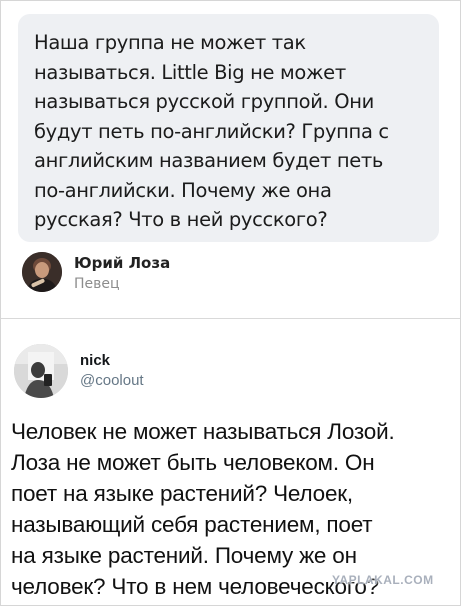  Describe the element at coordinates (190, 72) in the screenshot. I see `quote-line: называться. Little Big не может` at that location.